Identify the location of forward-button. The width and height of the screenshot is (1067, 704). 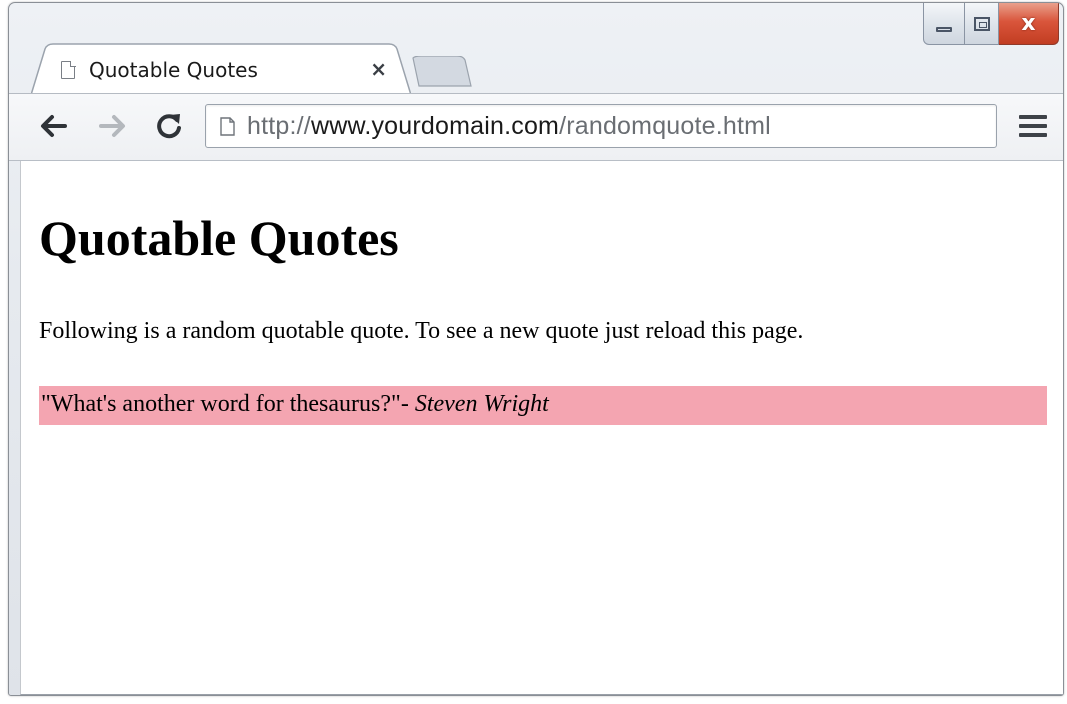
(113, 126).